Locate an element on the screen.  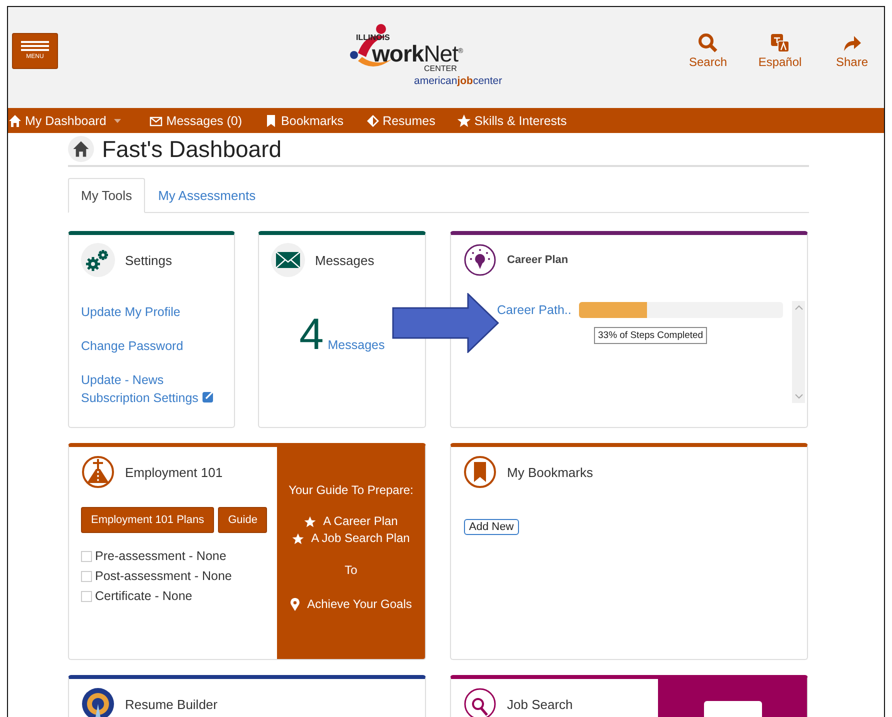
add-new-button: Add New is located at coordinates (491, 527).